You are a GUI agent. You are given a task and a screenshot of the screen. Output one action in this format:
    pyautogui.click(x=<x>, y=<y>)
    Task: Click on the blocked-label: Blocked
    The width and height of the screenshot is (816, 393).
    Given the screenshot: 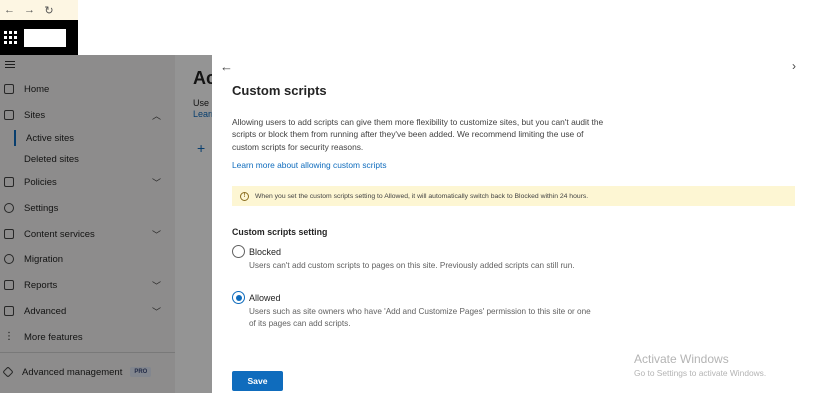 What is the action you would take?
    pyautogui.click(x=265, y=252)
    